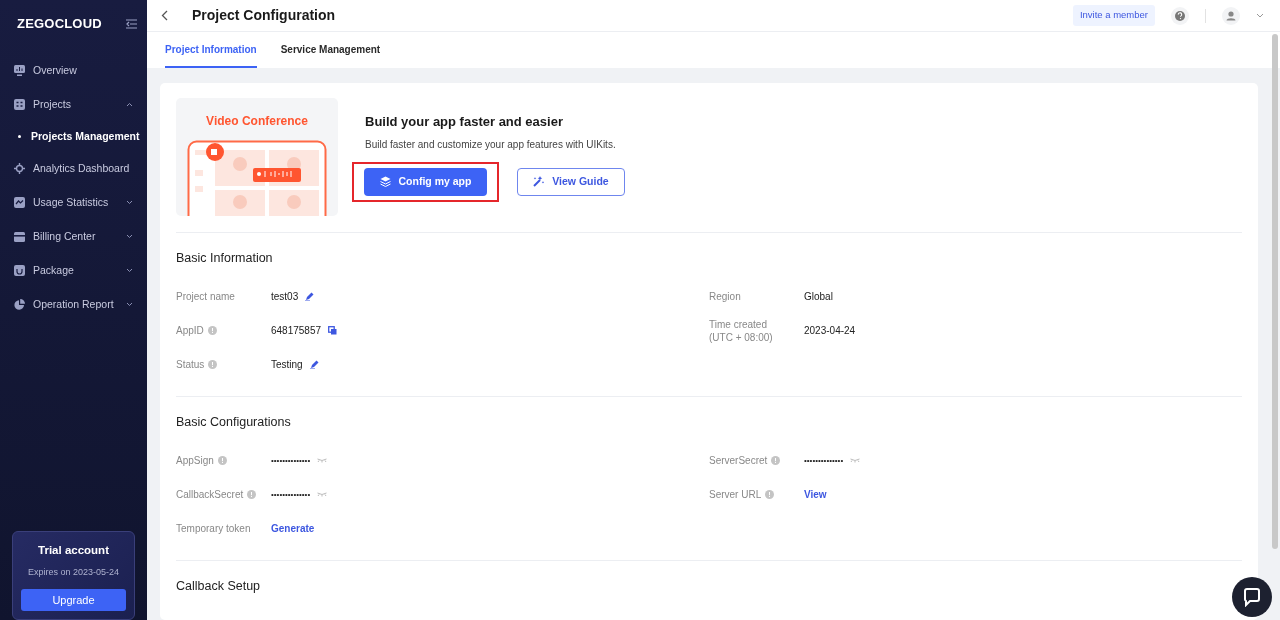 The image size is (1280, 620). I want to click on field-label: Project name, so click(205, 297).